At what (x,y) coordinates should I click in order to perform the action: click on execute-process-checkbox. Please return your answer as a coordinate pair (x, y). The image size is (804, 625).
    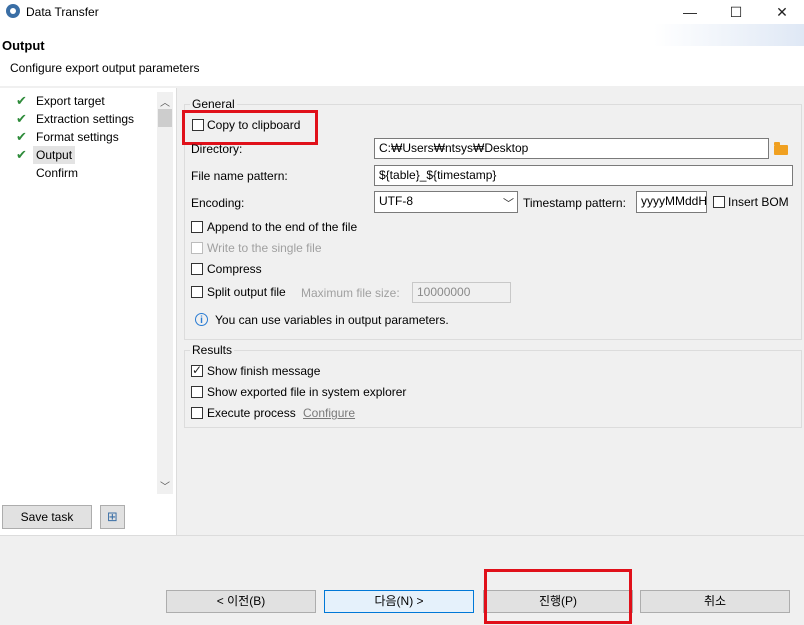
    Looking at the image, I should click on (197, 413).